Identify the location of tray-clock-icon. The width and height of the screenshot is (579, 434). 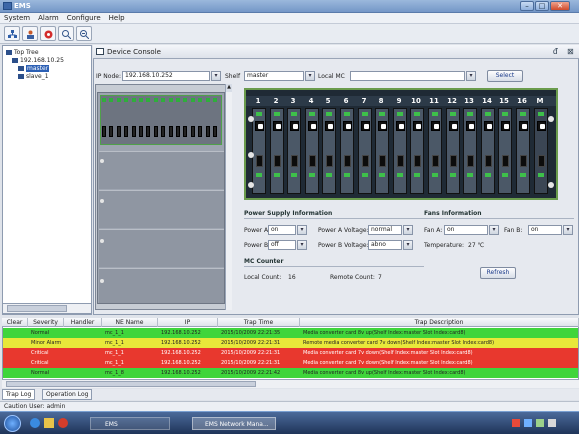
(552, 423).